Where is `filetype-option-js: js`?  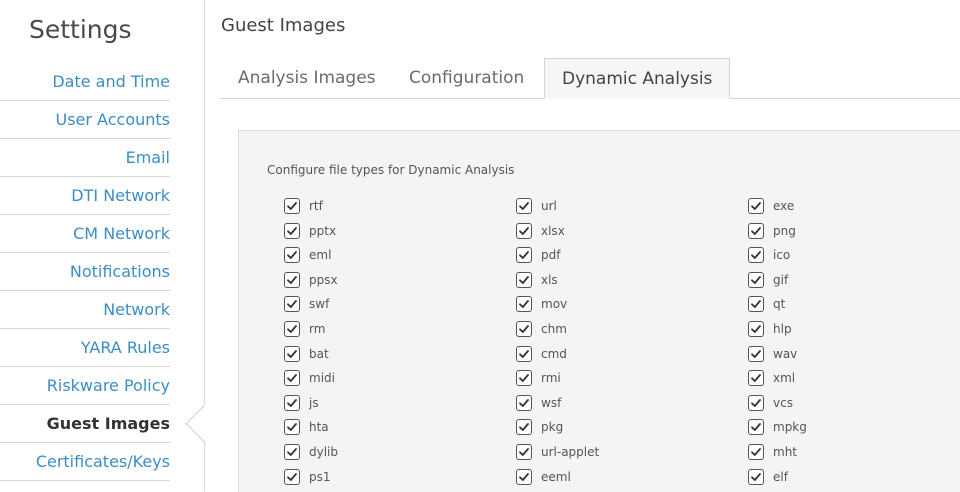 filetype-option-js: js is located at coordinates (301, 403).